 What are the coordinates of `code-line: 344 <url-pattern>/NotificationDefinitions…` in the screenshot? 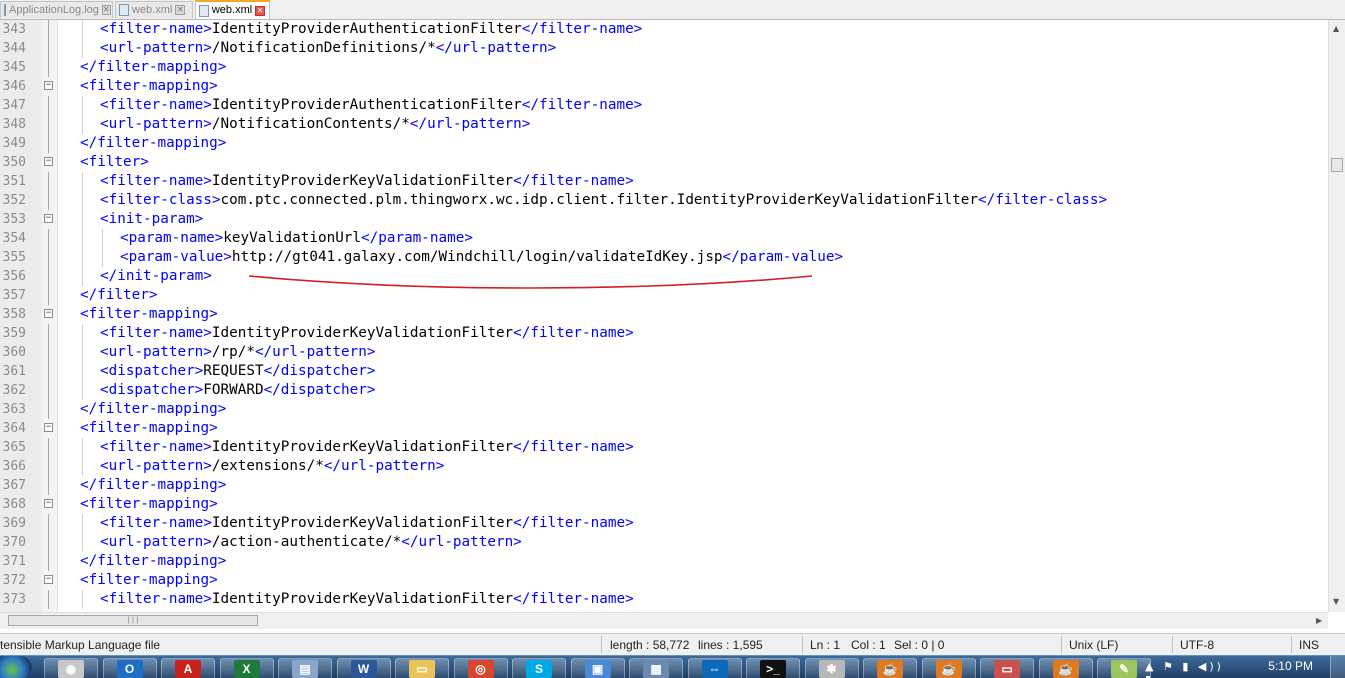 It's located at (664, 48).